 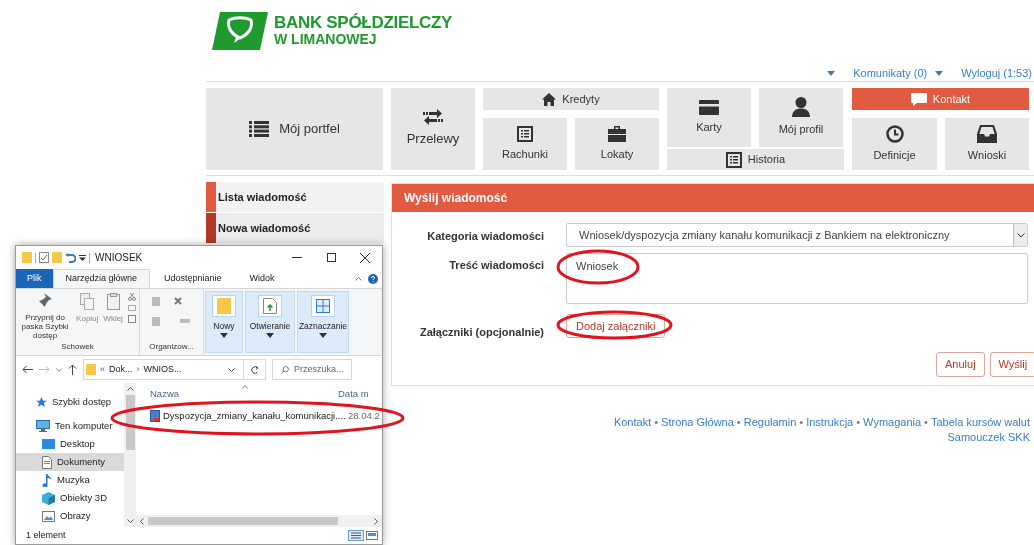 I want to click on send-button: Wyślij, so click(x=1011, y=364).